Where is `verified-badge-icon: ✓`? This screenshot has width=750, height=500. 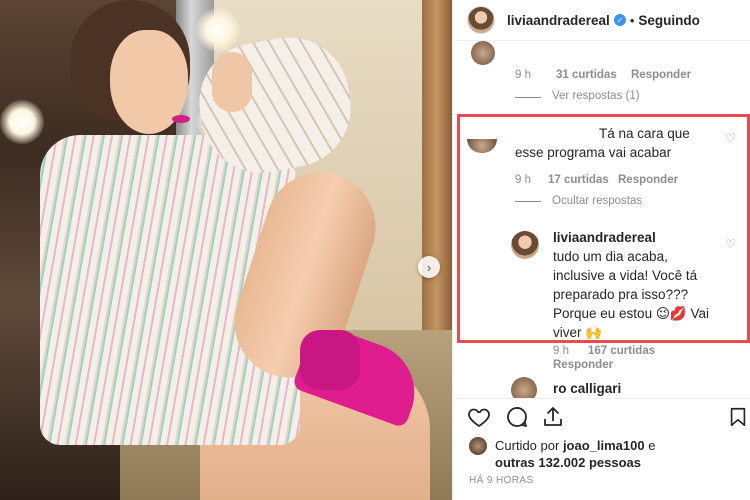 verified-badge-icon: ✓ is located at coordinates (619, 20).